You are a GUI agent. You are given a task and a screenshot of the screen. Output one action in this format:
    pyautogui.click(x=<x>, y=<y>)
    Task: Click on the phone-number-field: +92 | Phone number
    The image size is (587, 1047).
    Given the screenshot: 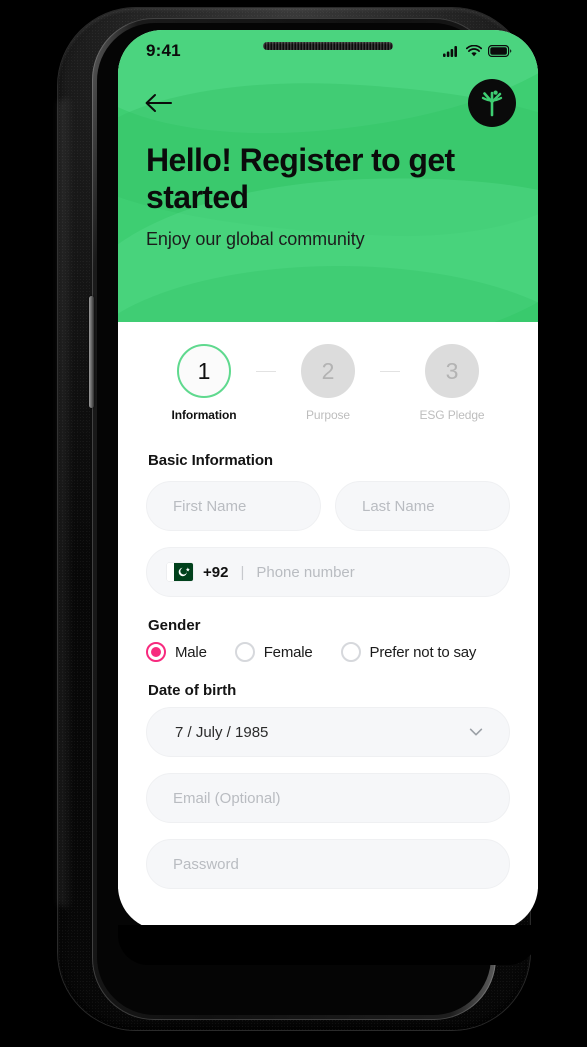 What is the action you would take?
    pyautogui.click(x=328, y=572)
    